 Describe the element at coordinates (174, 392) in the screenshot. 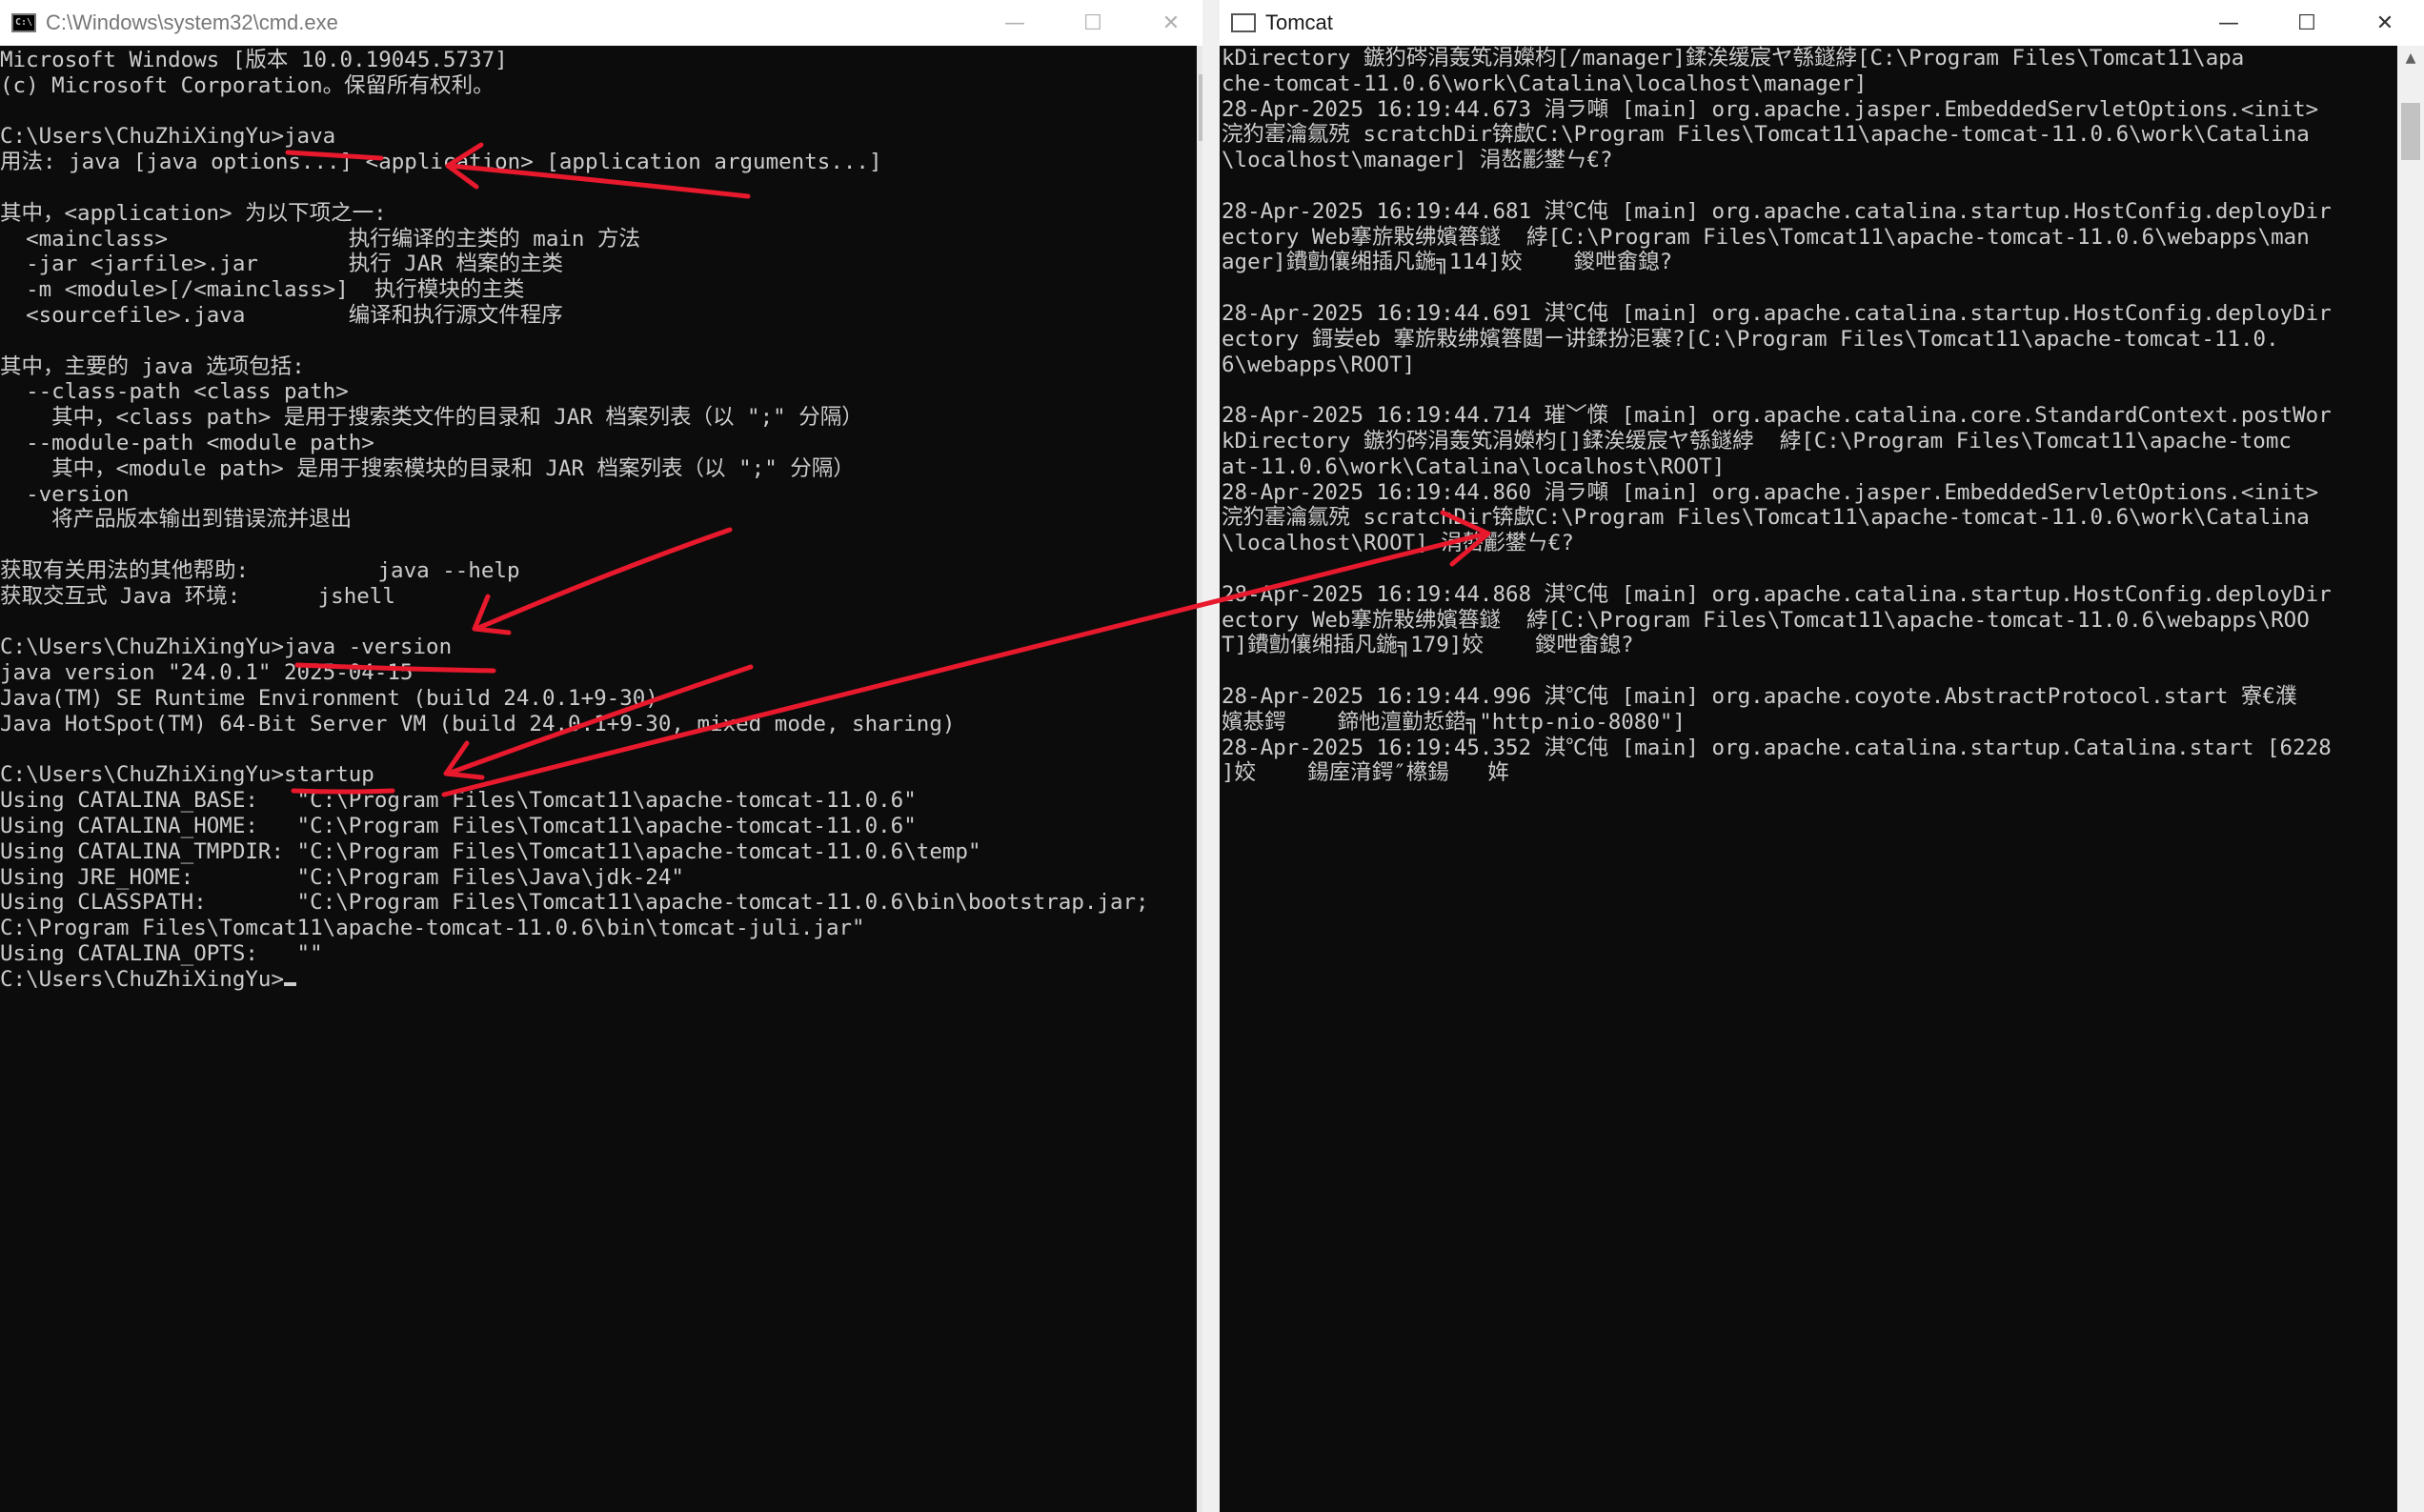

I see `console-line: --class-path <class path>` at that location.